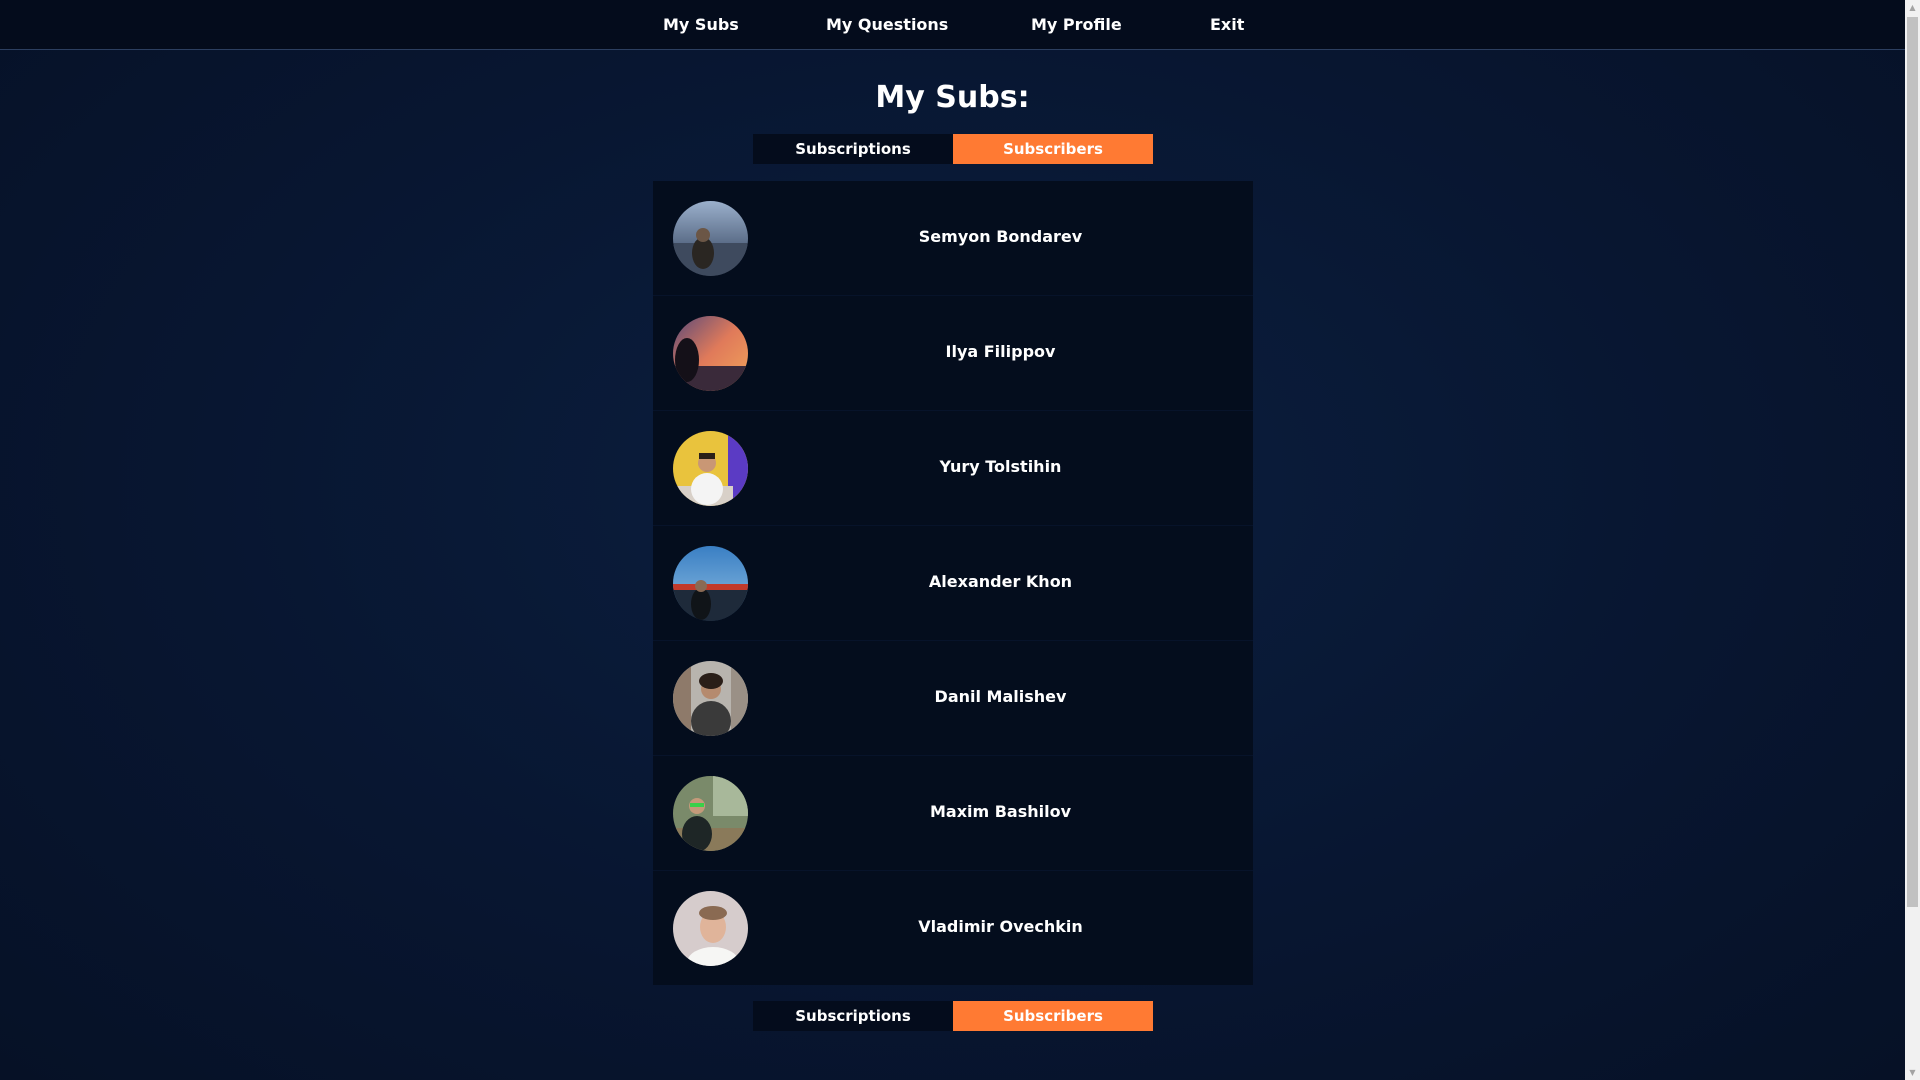 Image resolution: width=1920 pixels, height=1080 pixels. I want to click on list-item: Vladimir Ovechkin, so click(953, 928).